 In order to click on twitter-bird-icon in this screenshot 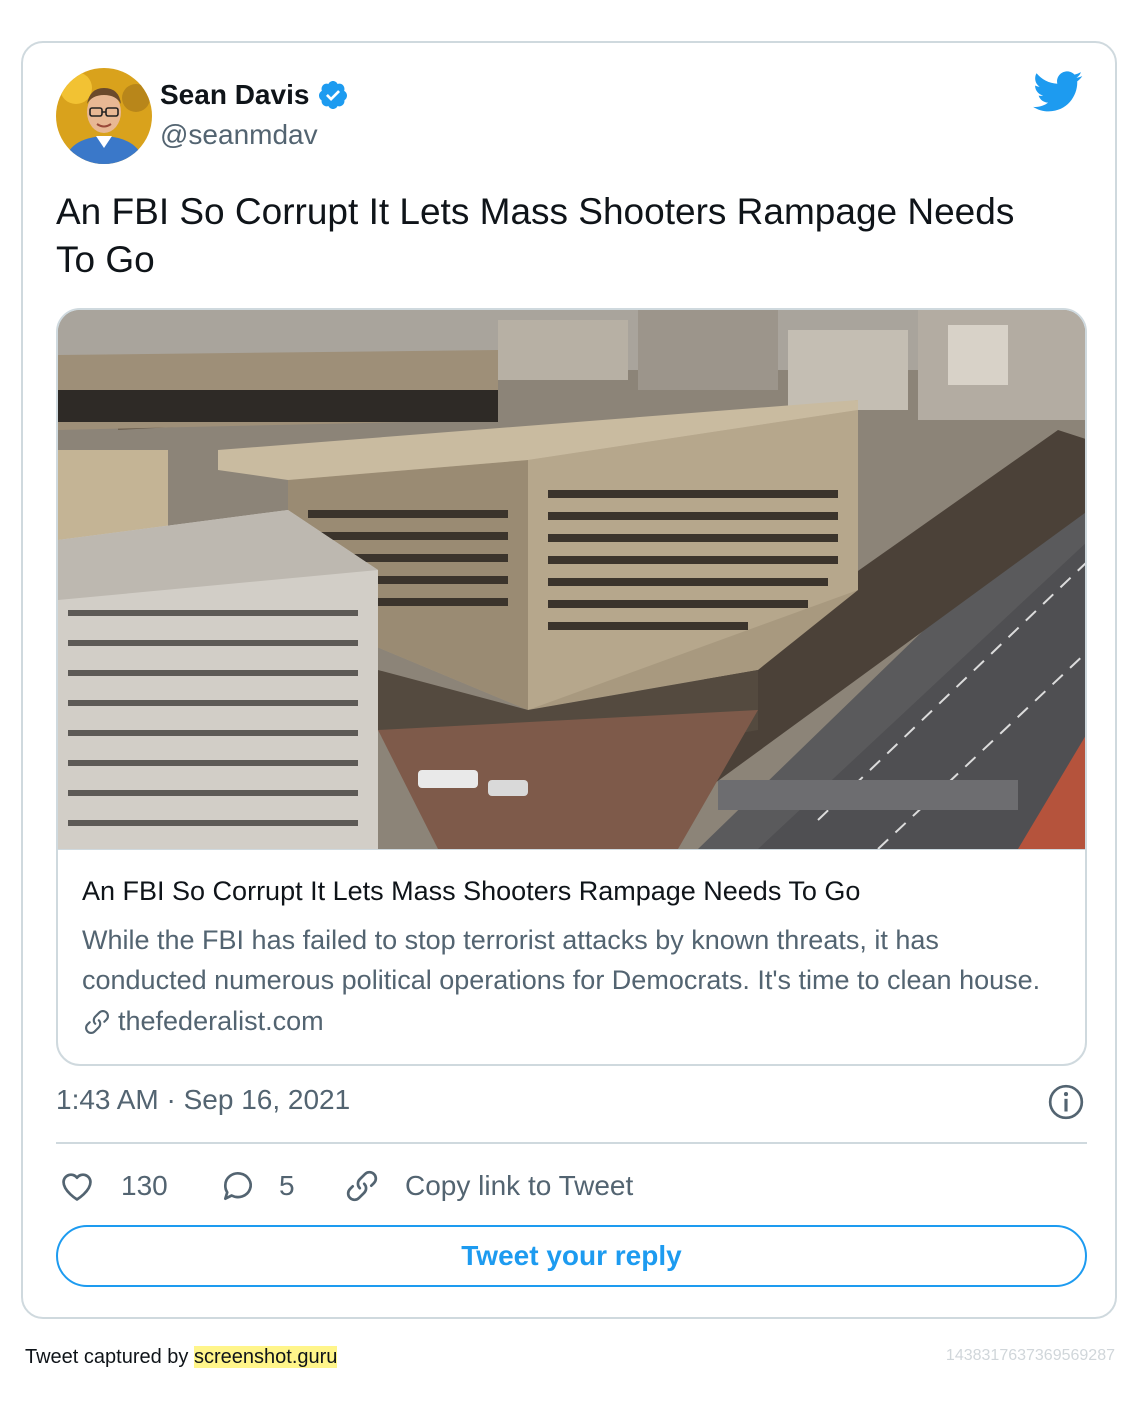, I will do `click(1058, 92)`.